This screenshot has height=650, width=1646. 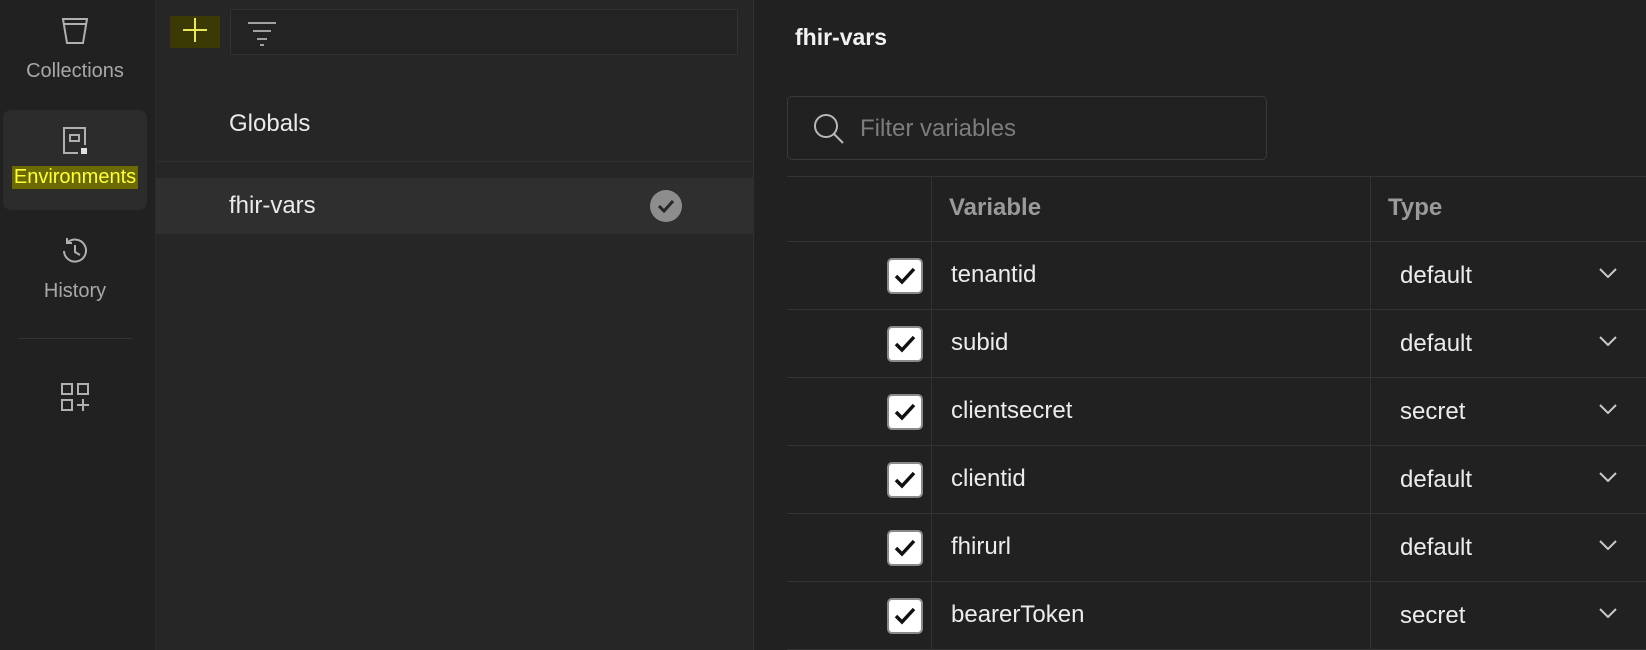 I want to click on environment-icon, so click(x=75, y=141).